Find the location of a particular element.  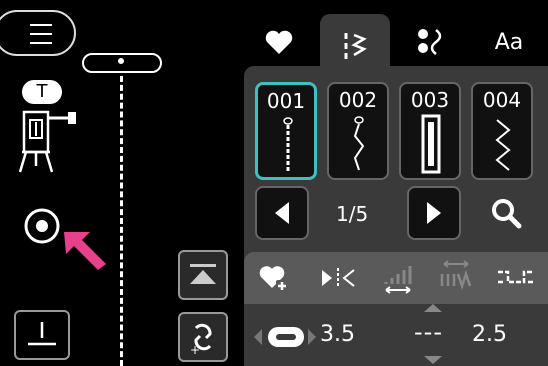

tab-alphabet: Aa is located at coordinates (509, 42).